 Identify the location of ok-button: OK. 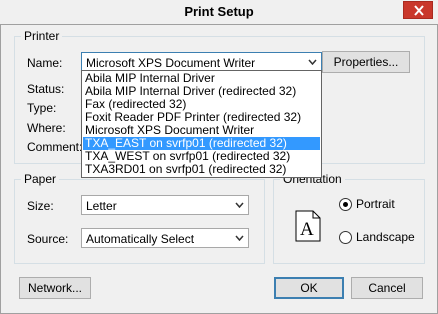
(309, 288).